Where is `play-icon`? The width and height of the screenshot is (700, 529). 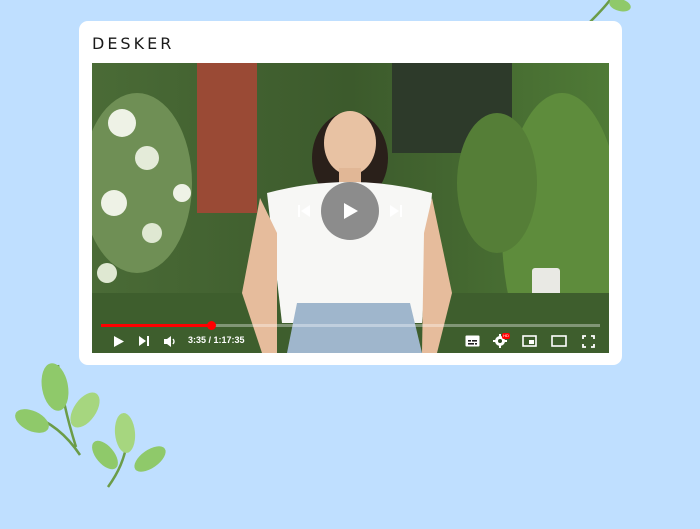
play-icon is located at coordinates (351, 211).